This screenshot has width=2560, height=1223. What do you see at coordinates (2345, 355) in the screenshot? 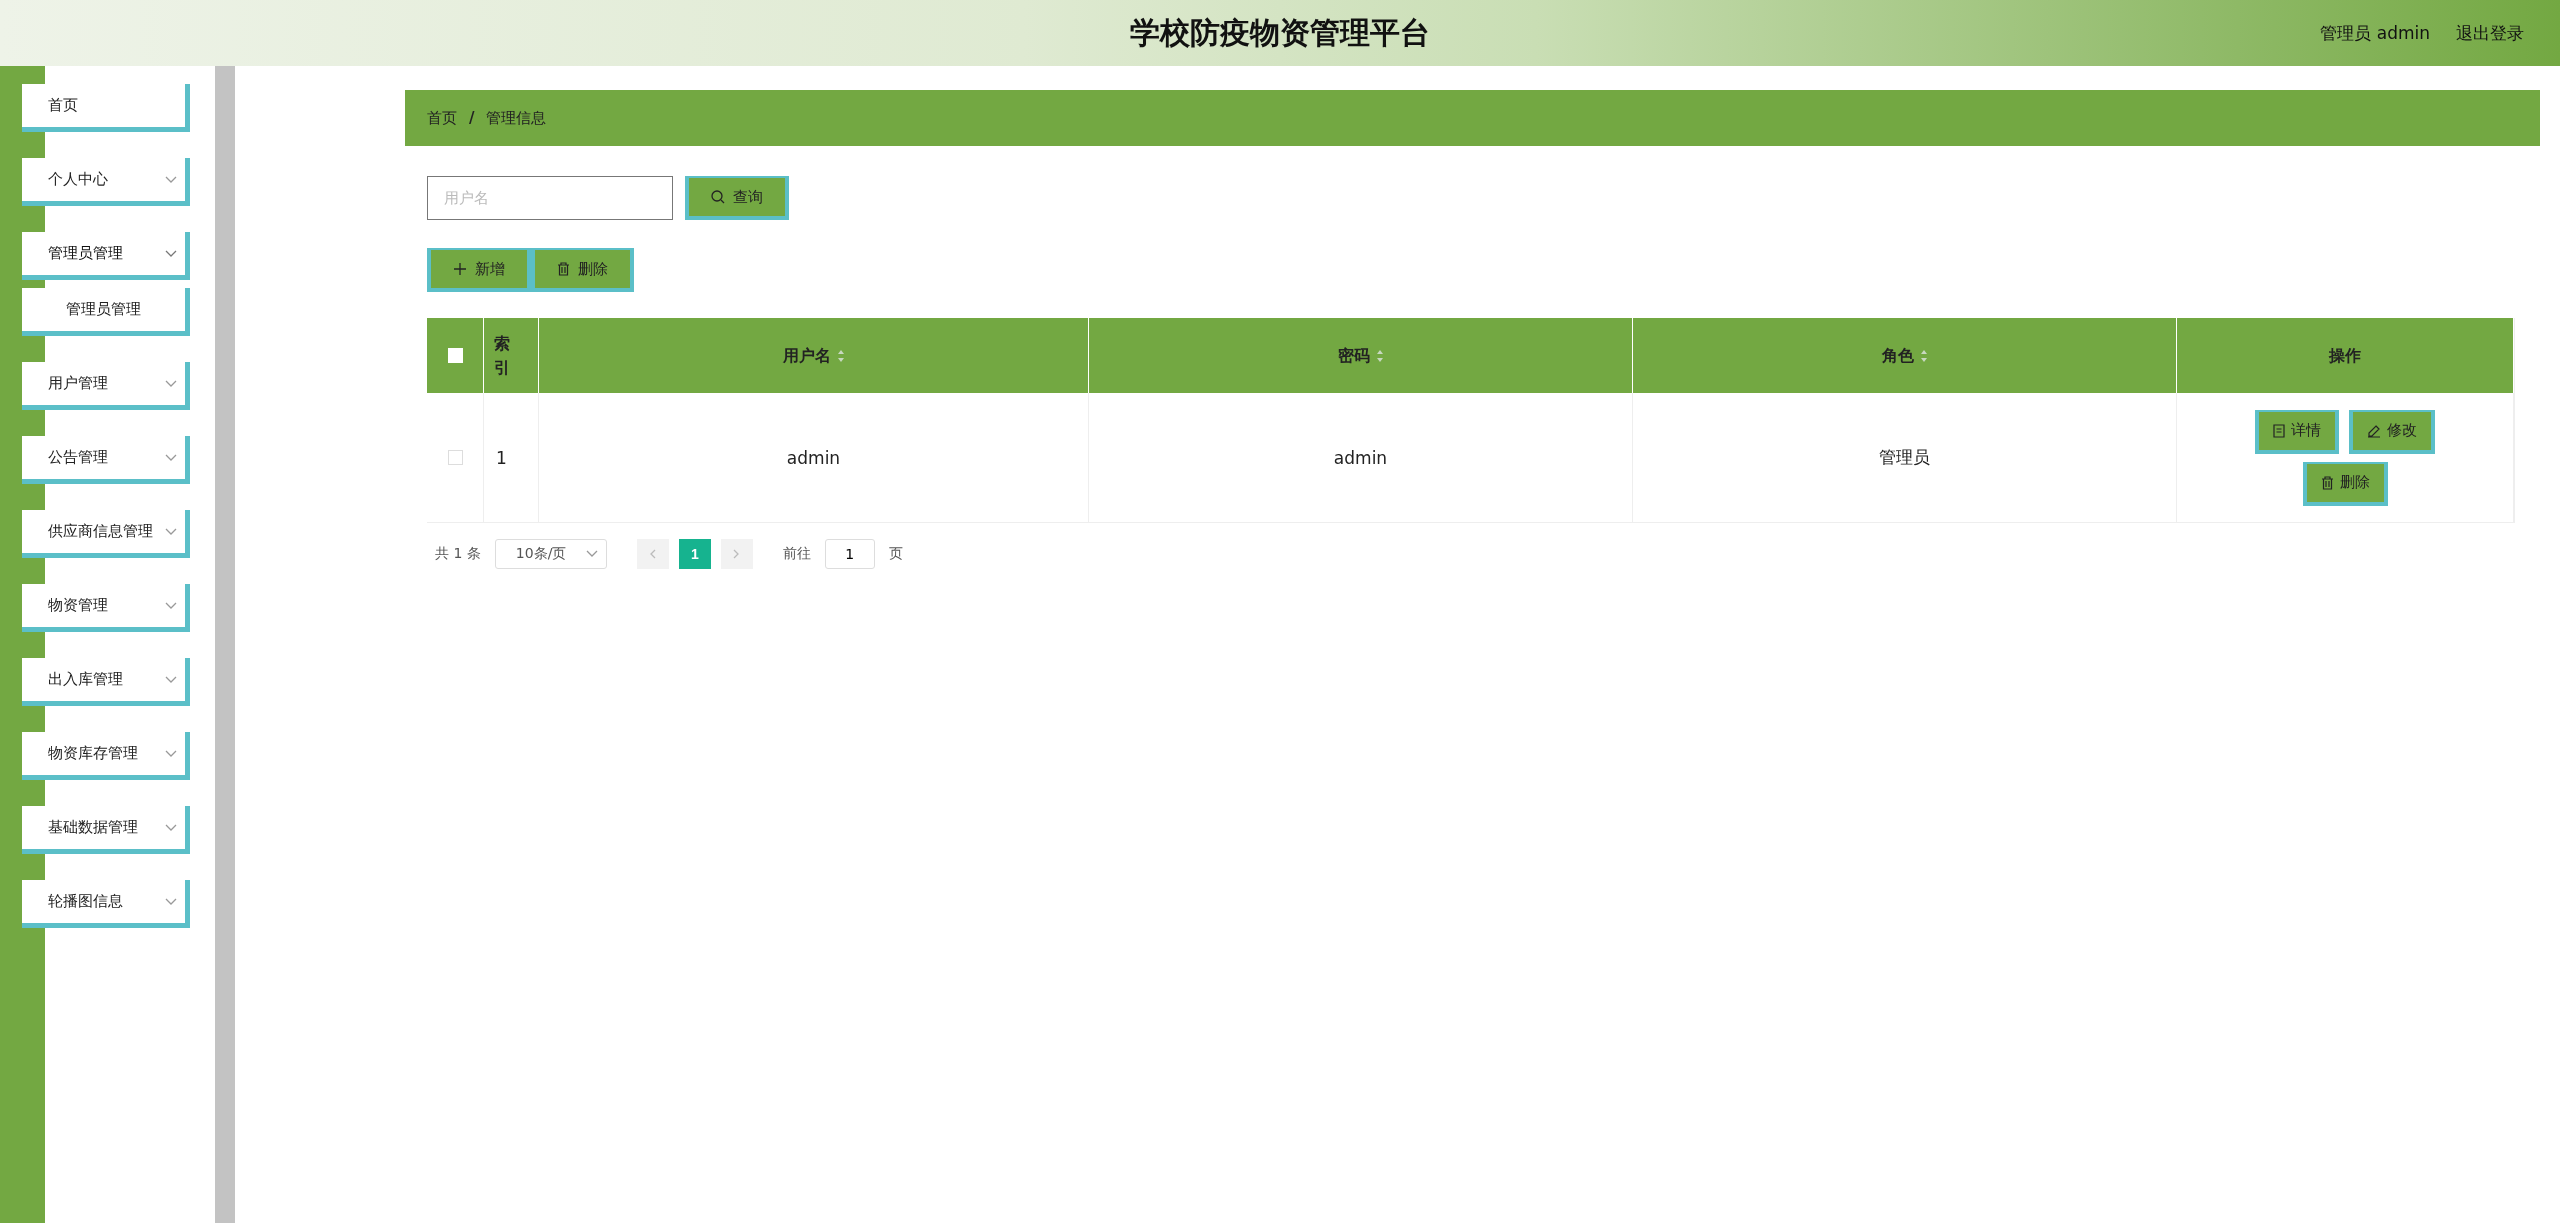
I see `column-header: 操作` at bounding box center [2345, 355].